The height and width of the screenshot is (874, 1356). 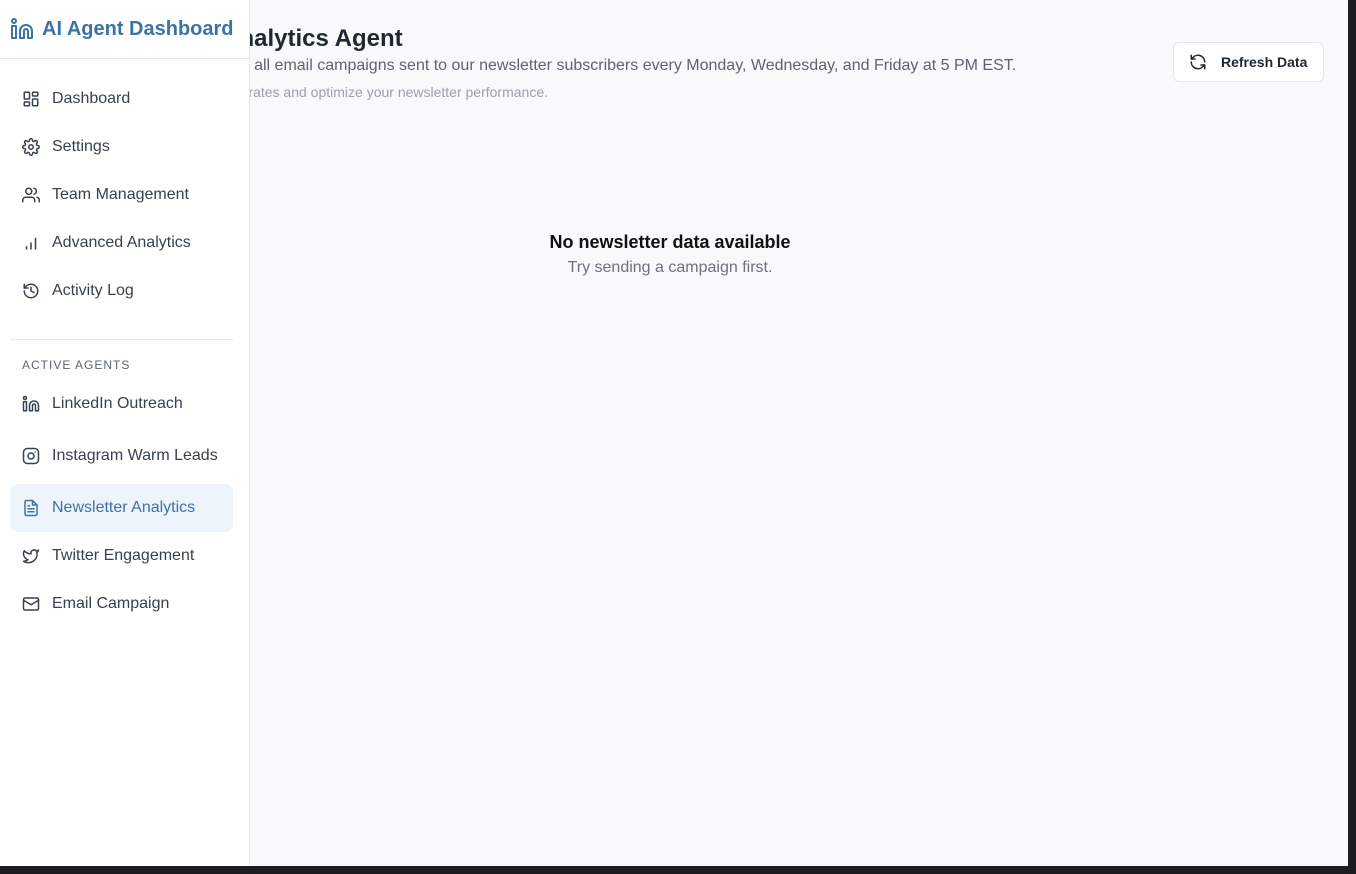 What do you see at coordinates (31, 556) in the screenshot?
I see `twitter-icon` at bounding box center [31, 556].